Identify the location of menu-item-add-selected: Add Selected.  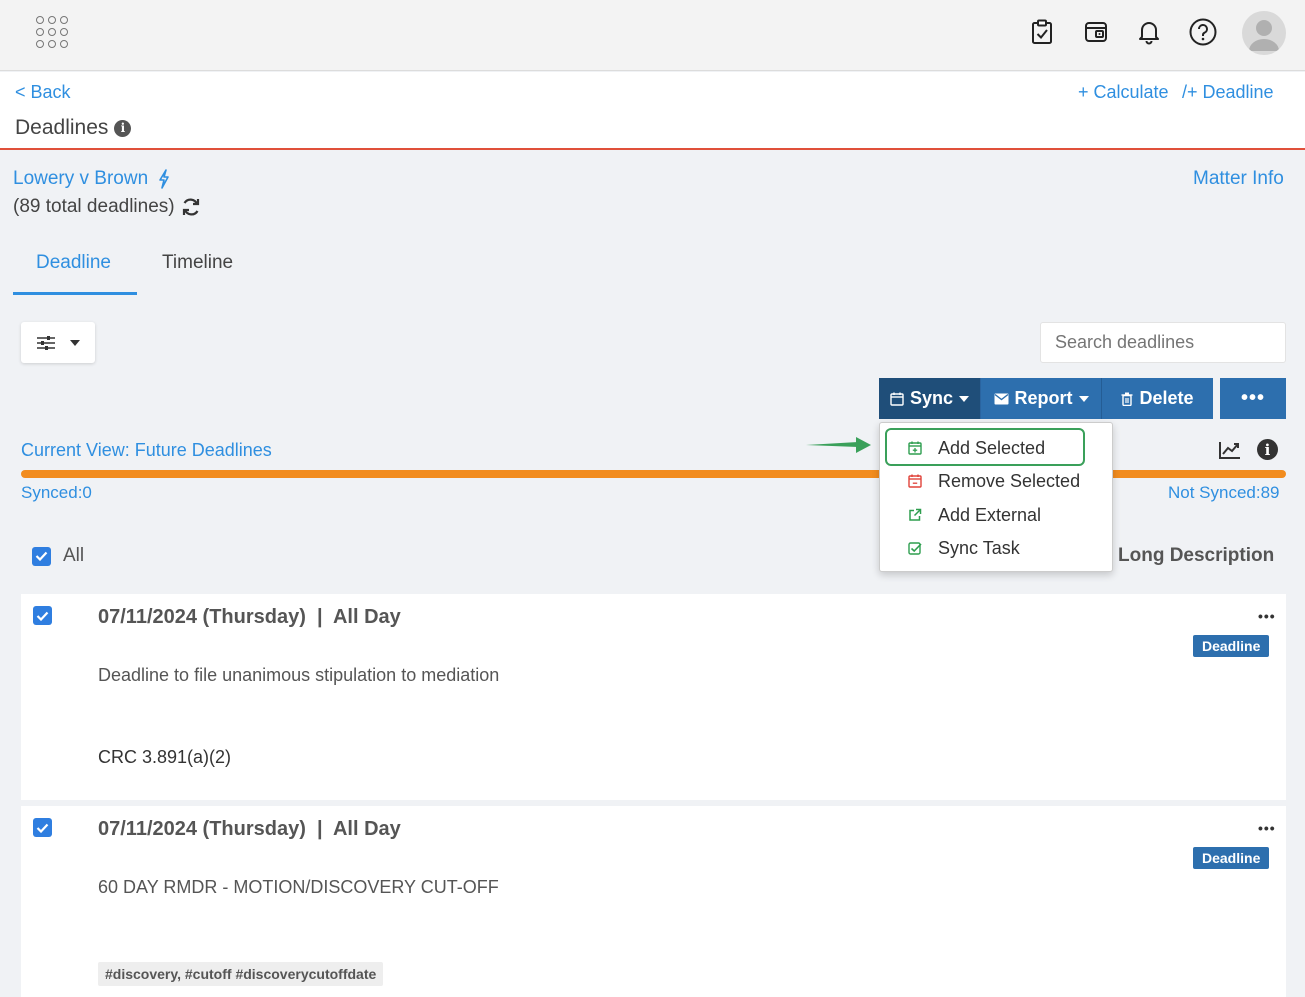
(996, 448).